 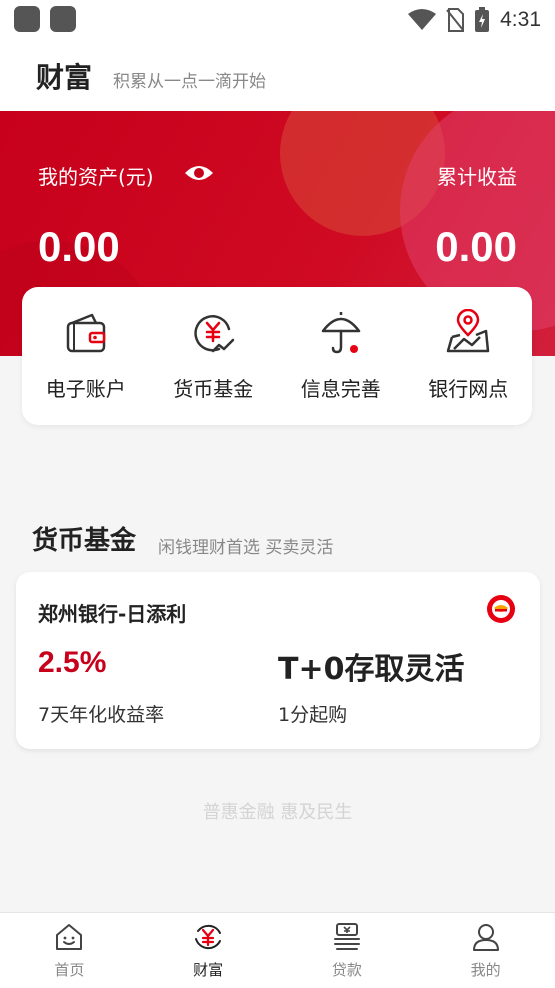 What do you see at coordinates (477, 177) in the screenshot?
I see `earnings-label: 累计收益` at bounding box center [477, 177].